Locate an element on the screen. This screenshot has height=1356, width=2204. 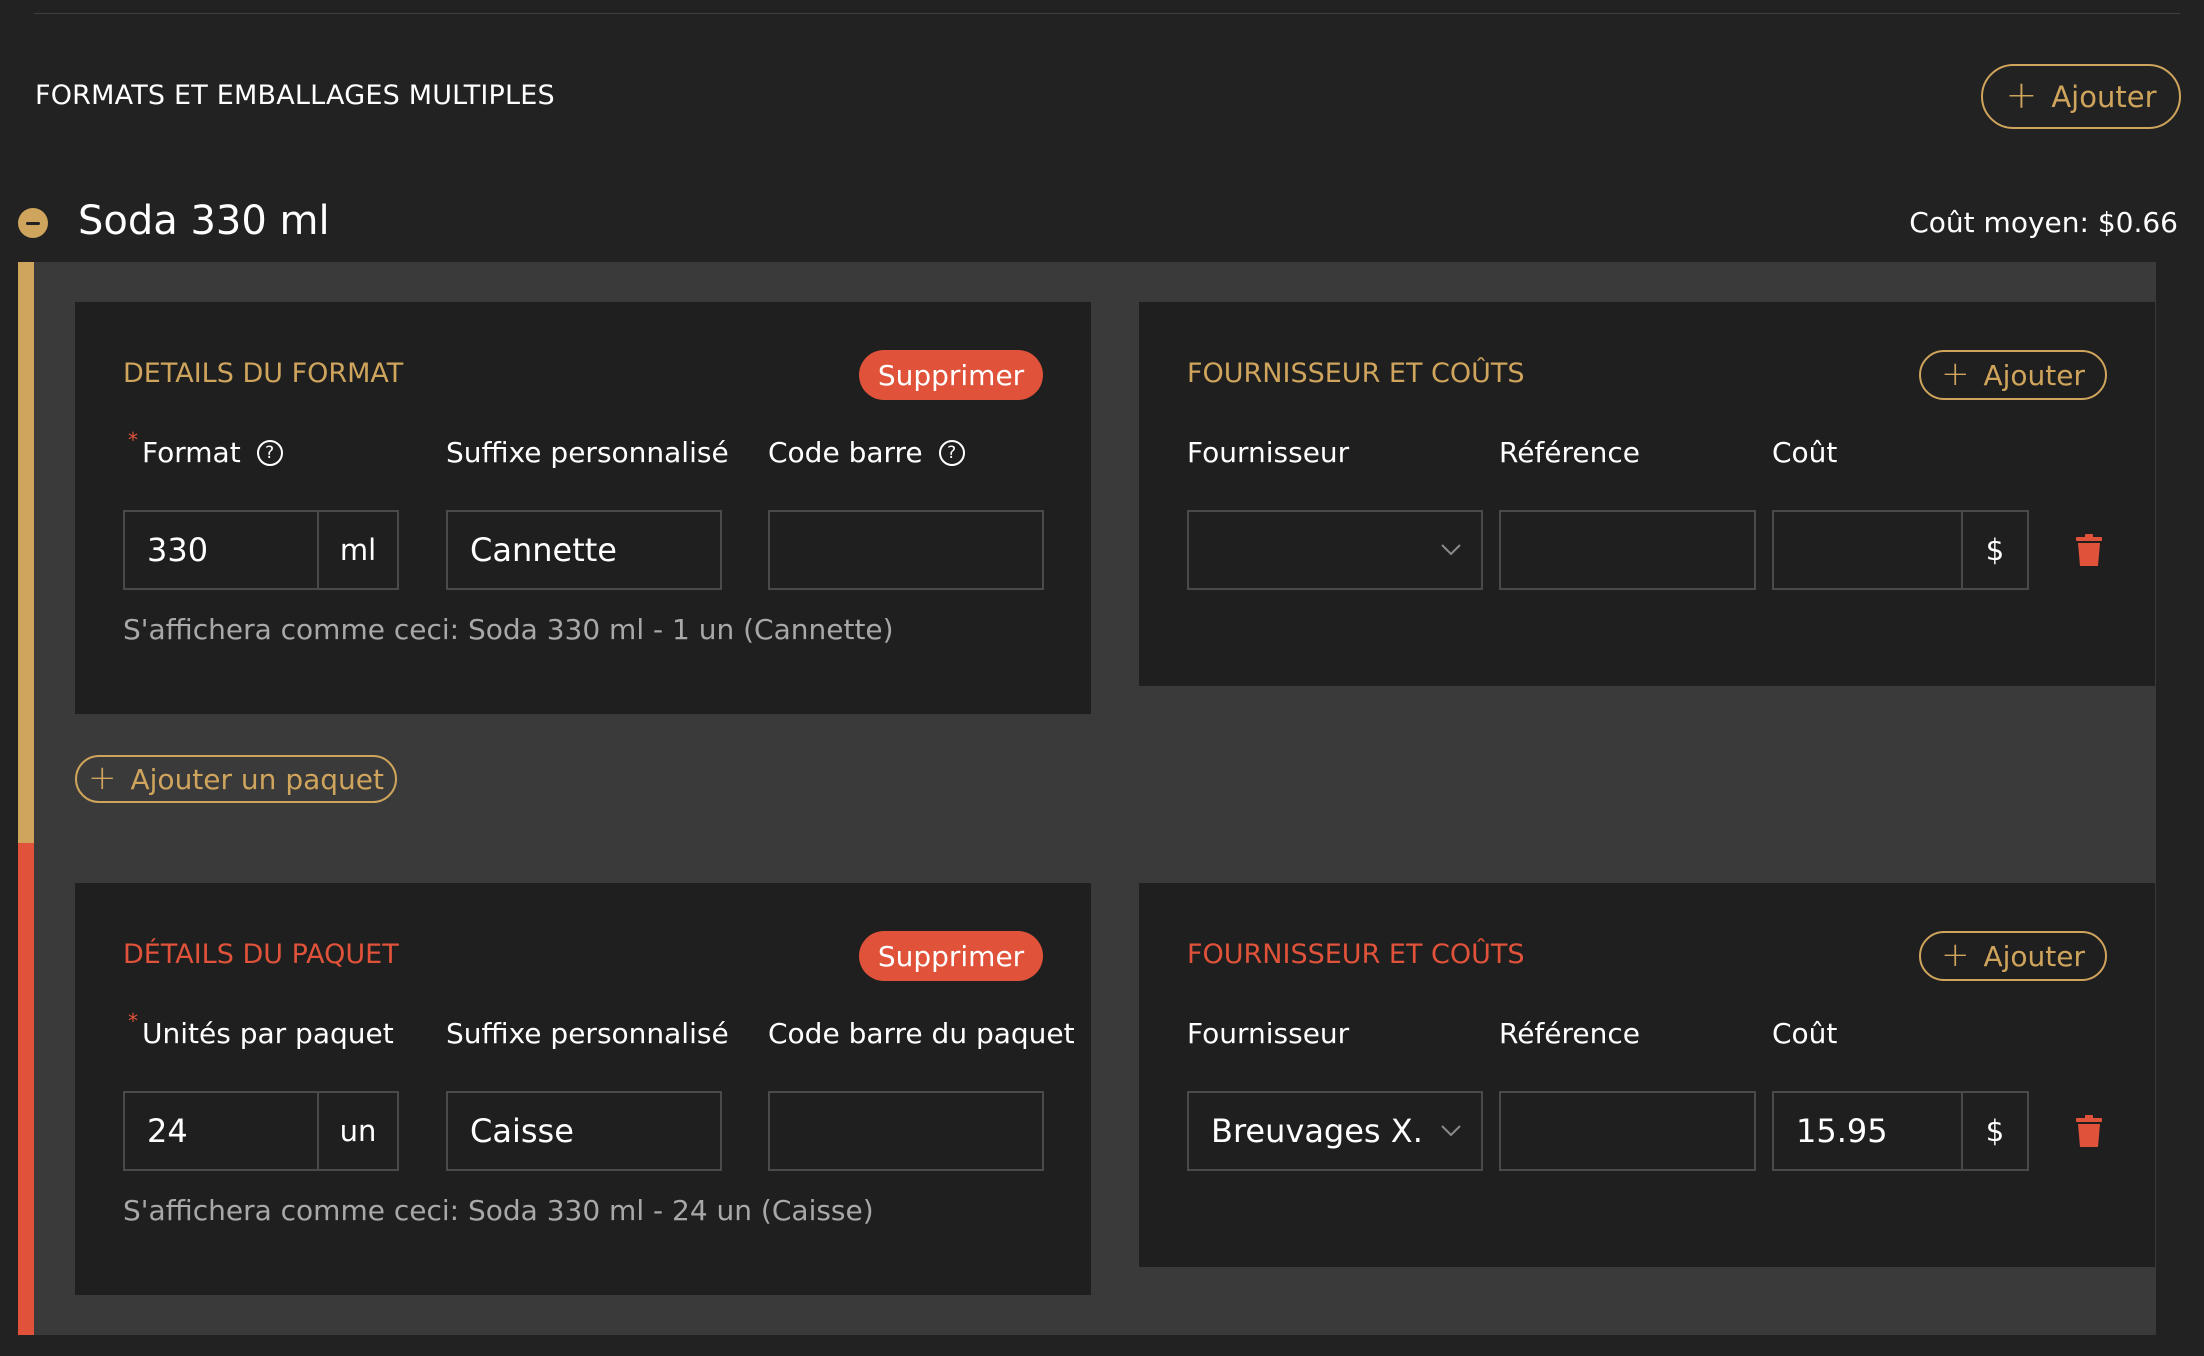
format-accent-bar is located at coordinates (26, 552).